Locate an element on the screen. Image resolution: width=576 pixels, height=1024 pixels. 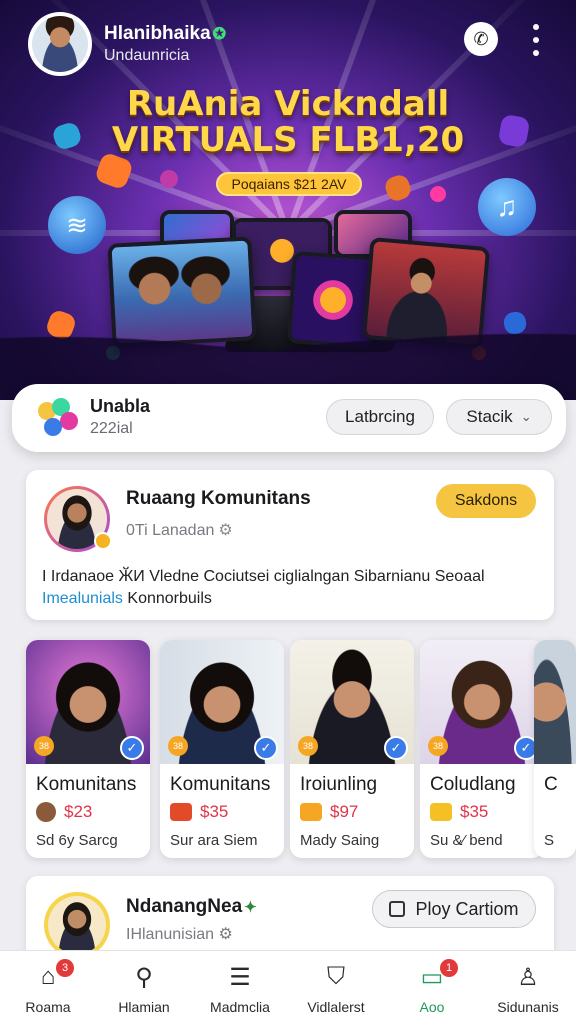
profile-card: C S is located at coordinates (555, 749).